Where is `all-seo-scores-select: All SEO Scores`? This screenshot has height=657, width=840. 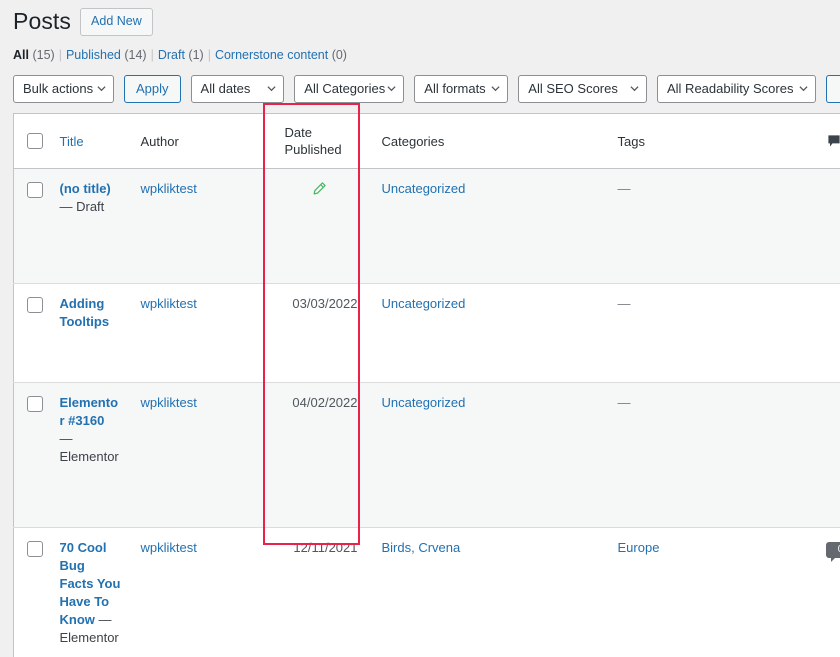 all-seo-scores-select: All SEO Scores is located at coordinates (582, 89).